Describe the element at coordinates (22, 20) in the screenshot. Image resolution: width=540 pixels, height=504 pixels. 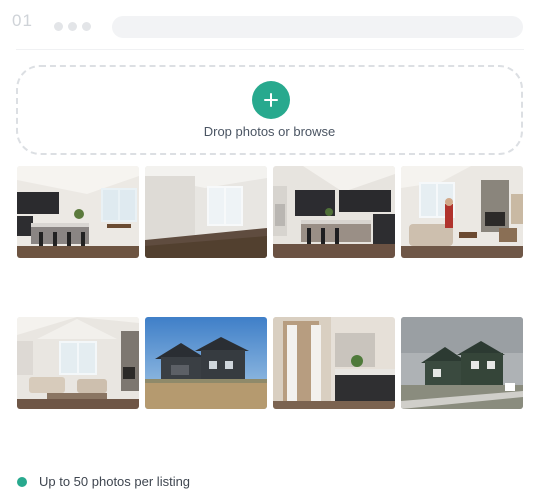
I see `step-number: 01` at that location.